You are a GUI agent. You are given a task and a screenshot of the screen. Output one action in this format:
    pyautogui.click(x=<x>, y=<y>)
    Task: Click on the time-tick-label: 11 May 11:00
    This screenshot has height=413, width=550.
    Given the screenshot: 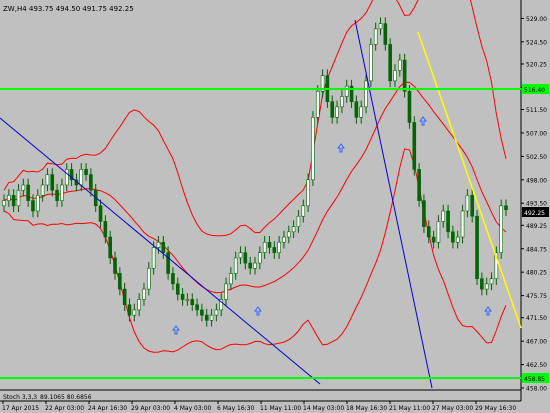 What is the action you would take?
    pyautogui.click(x=280, y=408)
    